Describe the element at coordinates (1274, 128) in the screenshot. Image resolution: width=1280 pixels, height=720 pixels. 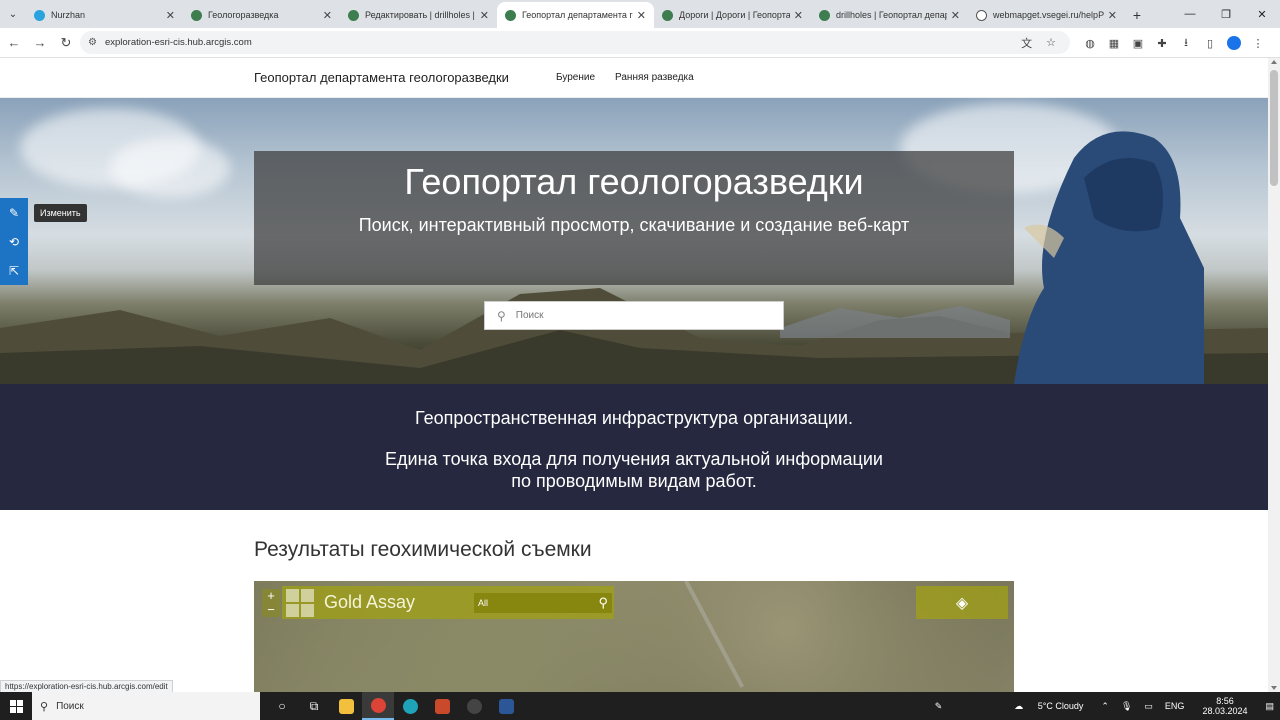
I see `scroll-thumb` at that location.